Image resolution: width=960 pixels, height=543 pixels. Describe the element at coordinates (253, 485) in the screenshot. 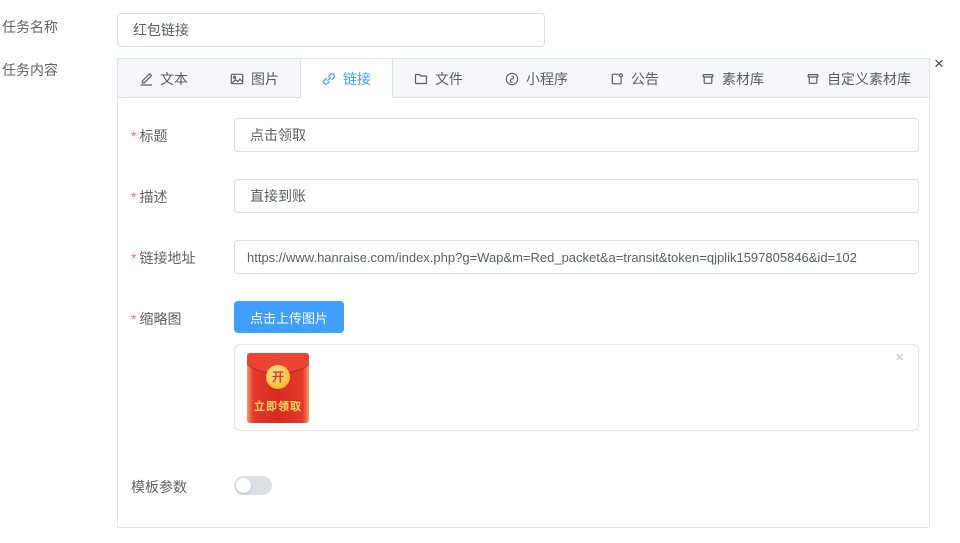

I see `template-params-toggle` at that location.